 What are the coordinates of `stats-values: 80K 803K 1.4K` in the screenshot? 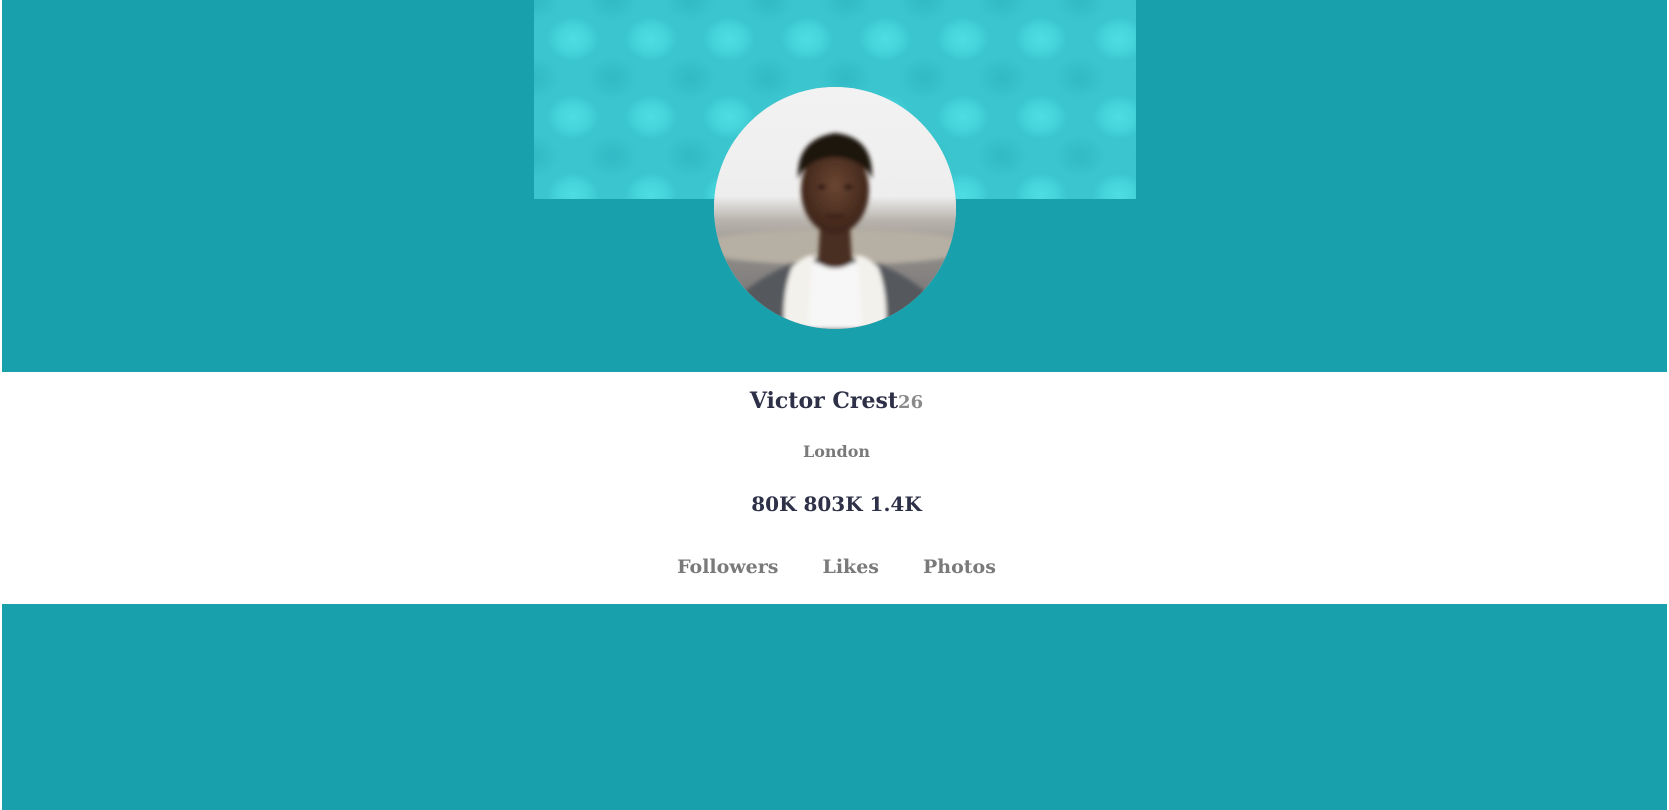 It's located at (836, 504).